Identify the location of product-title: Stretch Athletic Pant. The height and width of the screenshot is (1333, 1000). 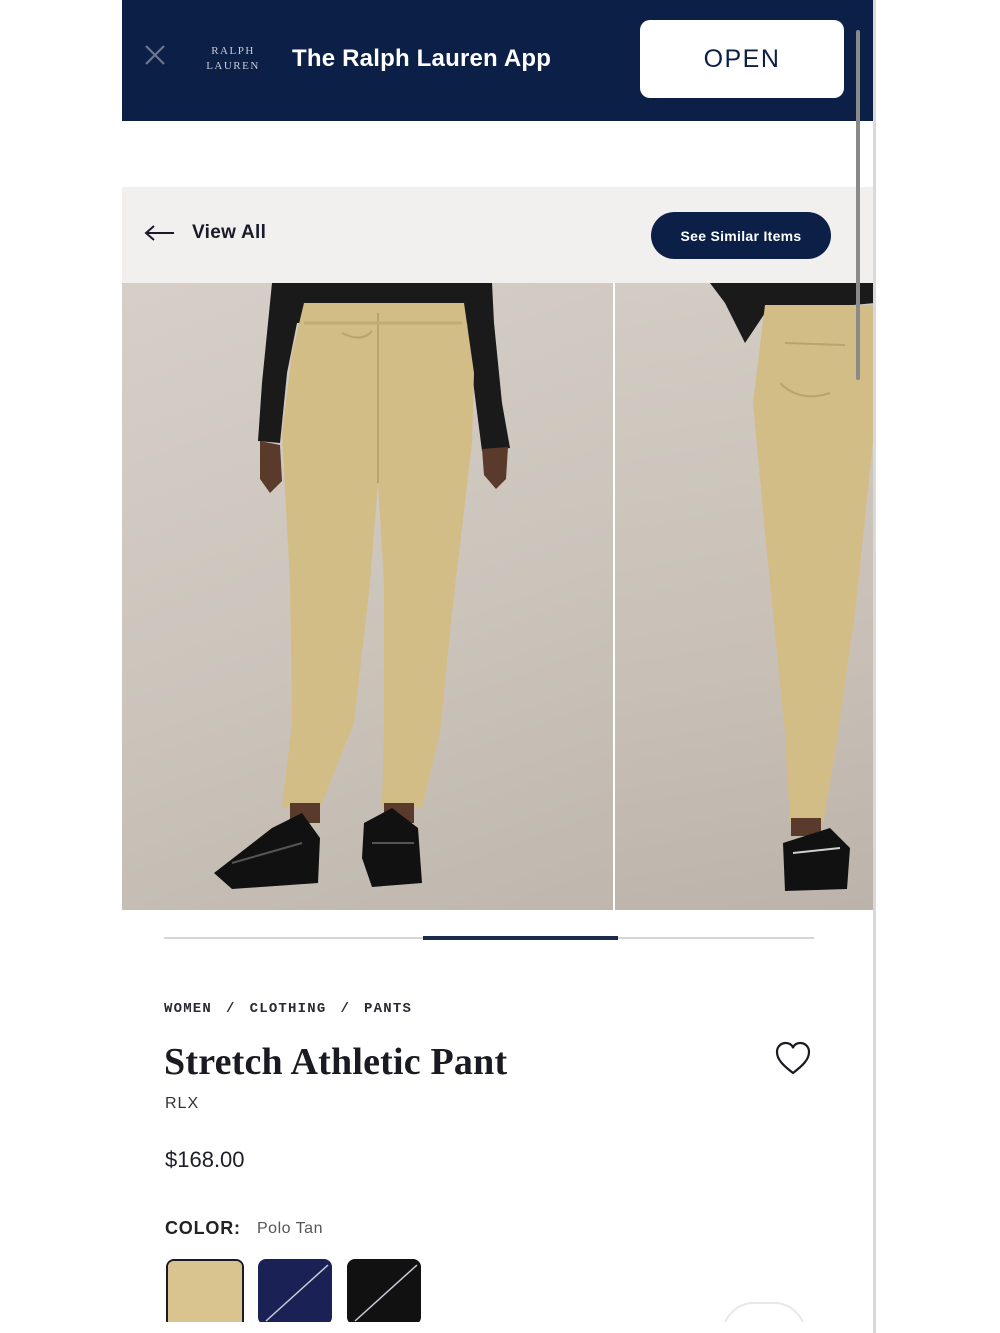
(336, 1062).